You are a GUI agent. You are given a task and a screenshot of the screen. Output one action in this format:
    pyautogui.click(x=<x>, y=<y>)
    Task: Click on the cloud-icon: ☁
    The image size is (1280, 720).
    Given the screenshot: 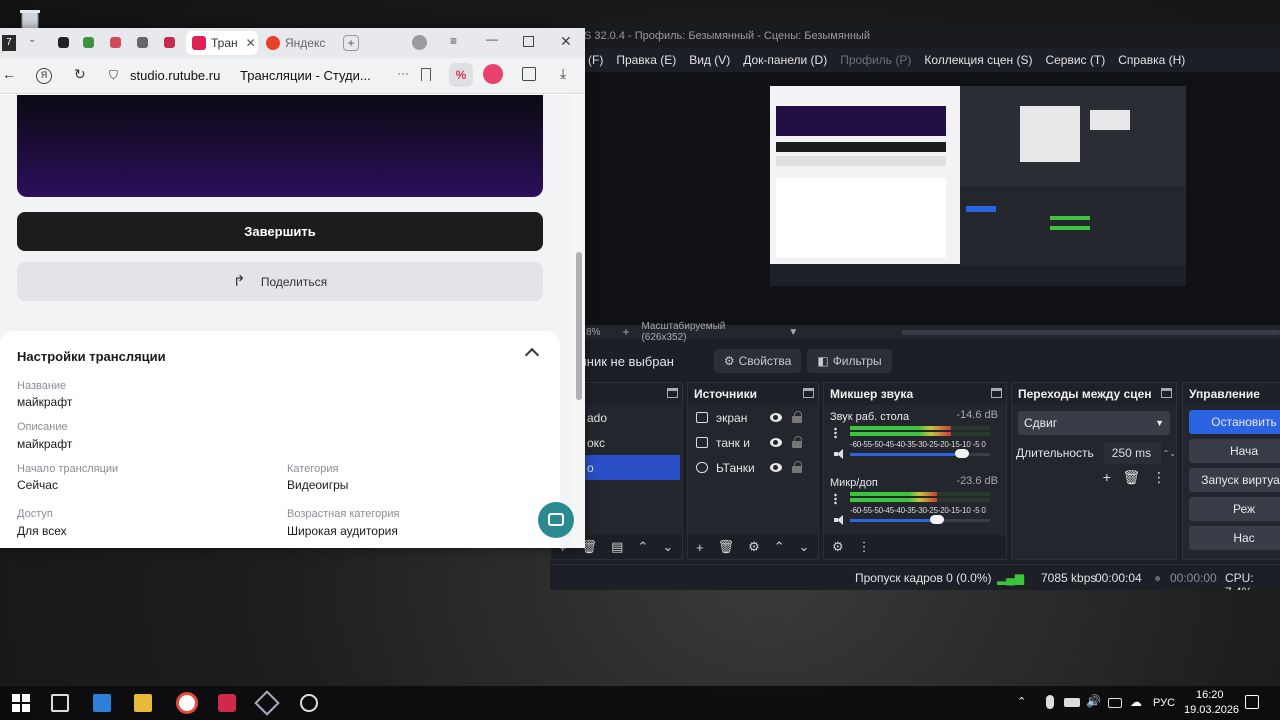 What is the action you would take?
    pyautogui.click(x=1136, y=702)
    